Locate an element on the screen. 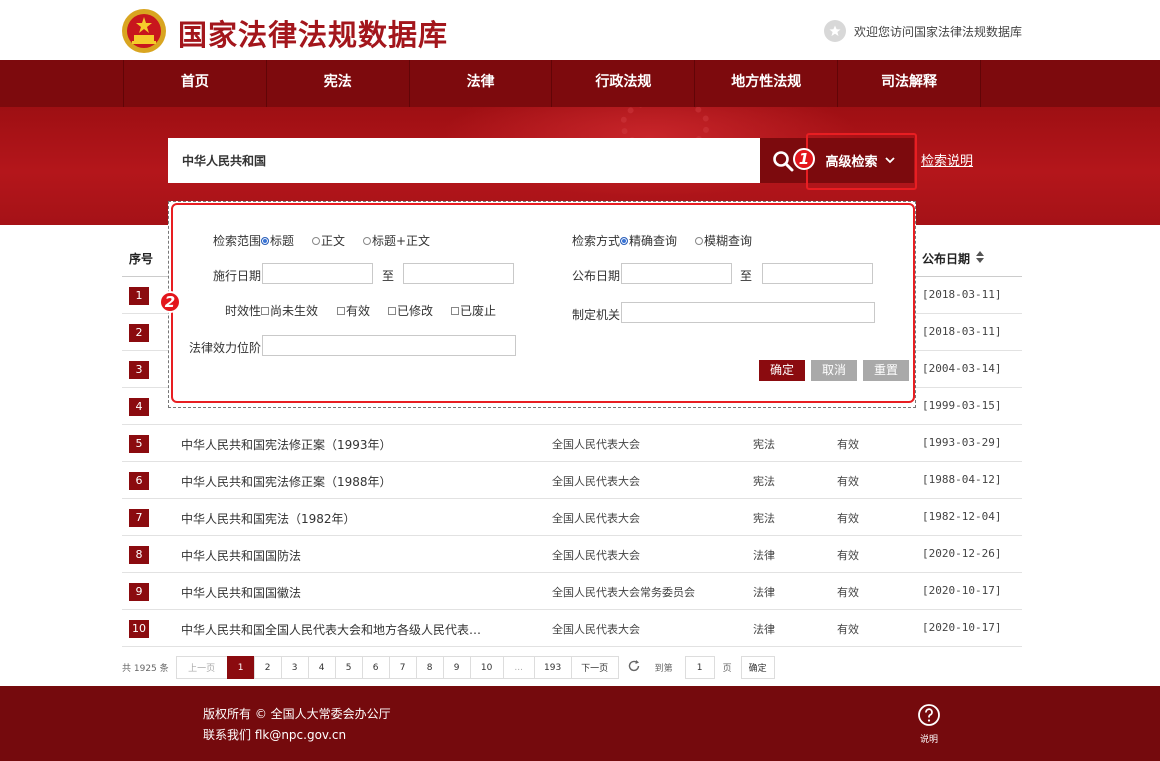  exec-date-to-label: 至 is located at coordinates (388, 276).